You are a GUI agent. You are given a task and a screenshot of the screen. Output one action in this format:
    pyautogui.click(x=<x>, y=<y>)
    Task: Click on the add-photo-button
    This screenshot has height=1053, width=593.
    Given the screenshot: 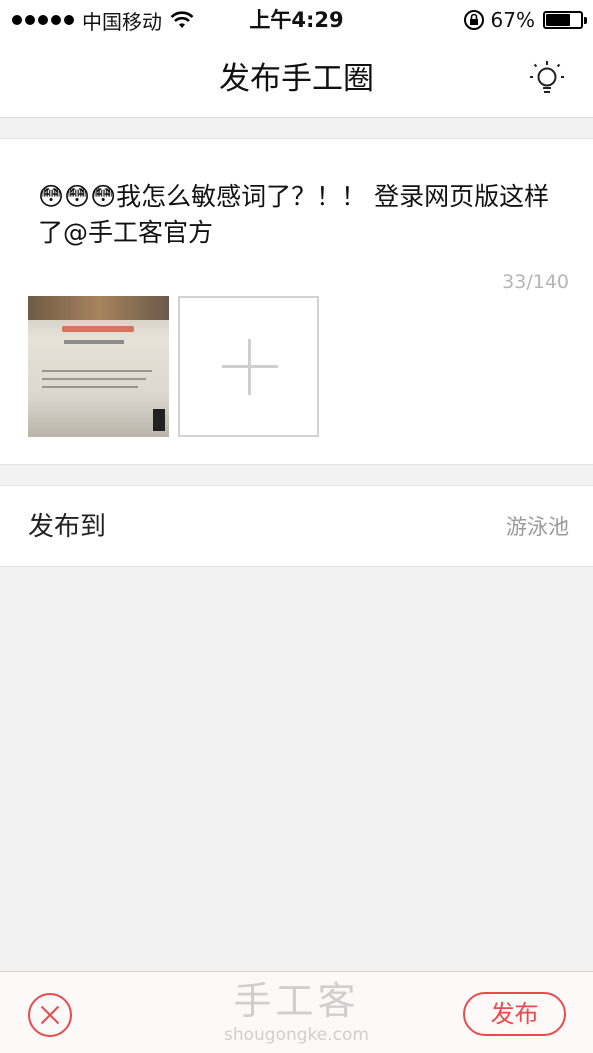 What is the action you would take?
    pyautogui.click(x=248, y=366)
    